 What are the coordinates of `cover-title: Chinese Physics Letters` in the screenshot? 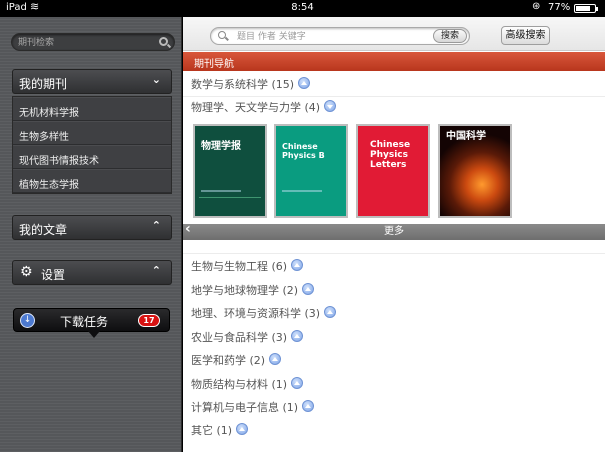 It's located at (390, 155).